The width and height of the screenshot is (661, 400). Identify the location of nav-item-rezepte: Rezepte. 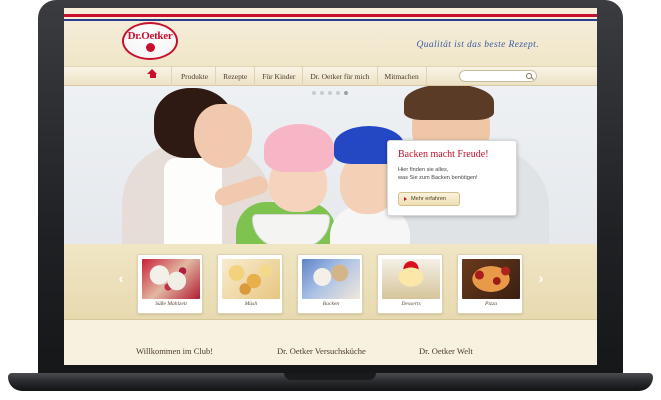
(236, 76).